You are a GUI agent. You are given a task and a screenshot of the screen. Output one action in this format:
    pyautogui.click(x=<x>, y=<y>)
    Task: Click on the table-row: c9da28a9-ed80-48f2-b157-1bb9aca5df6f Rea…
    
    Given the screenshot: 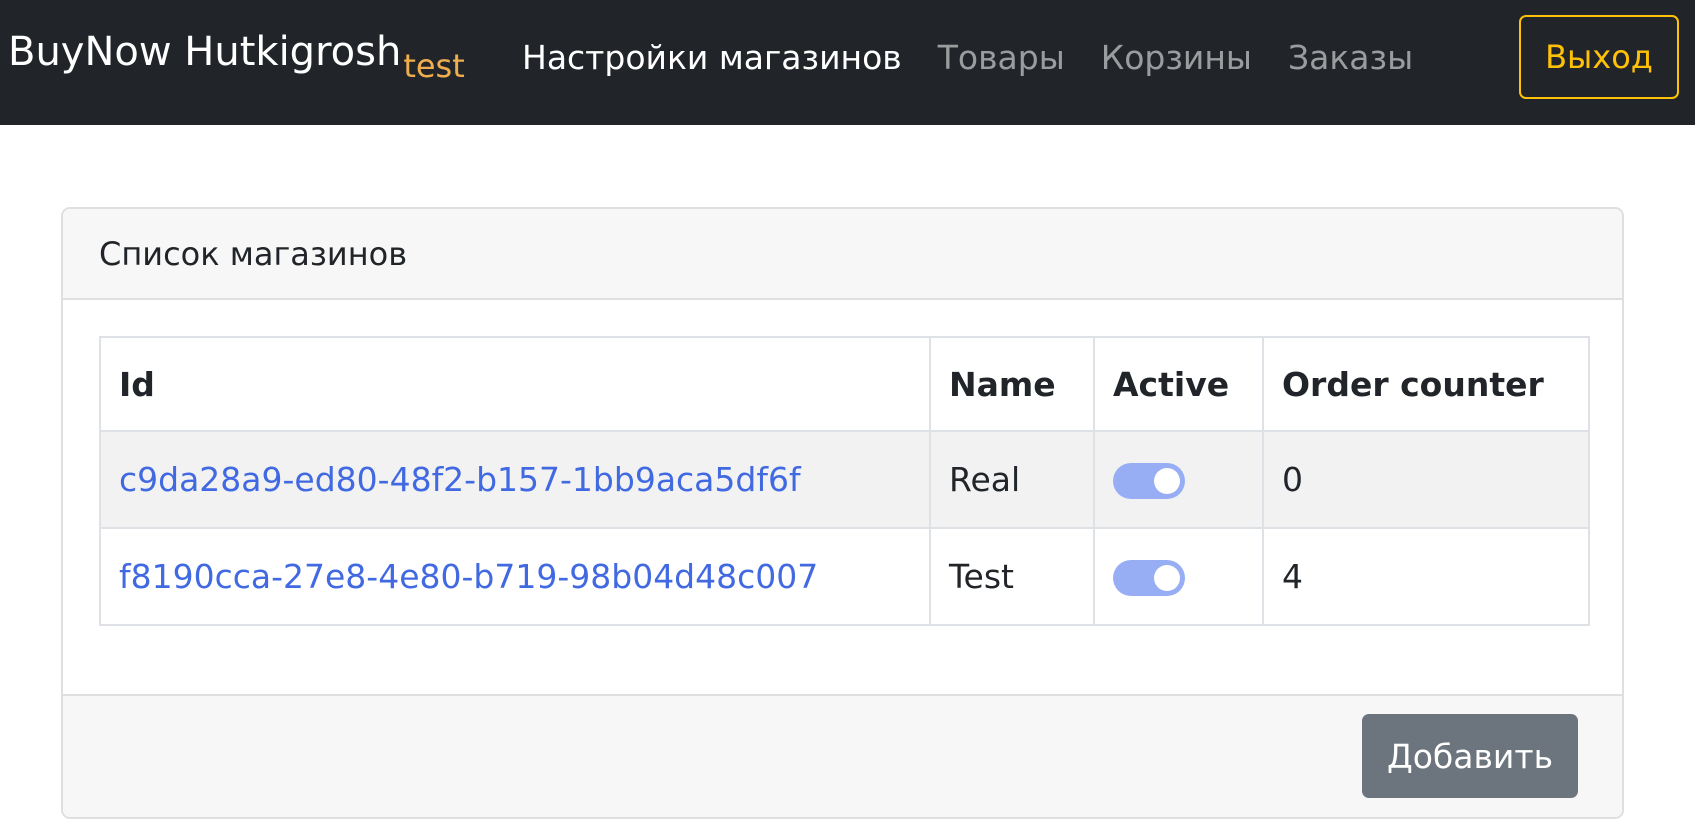 What is the action you would take?
    pyautogui.click(x=844, y=479)
    